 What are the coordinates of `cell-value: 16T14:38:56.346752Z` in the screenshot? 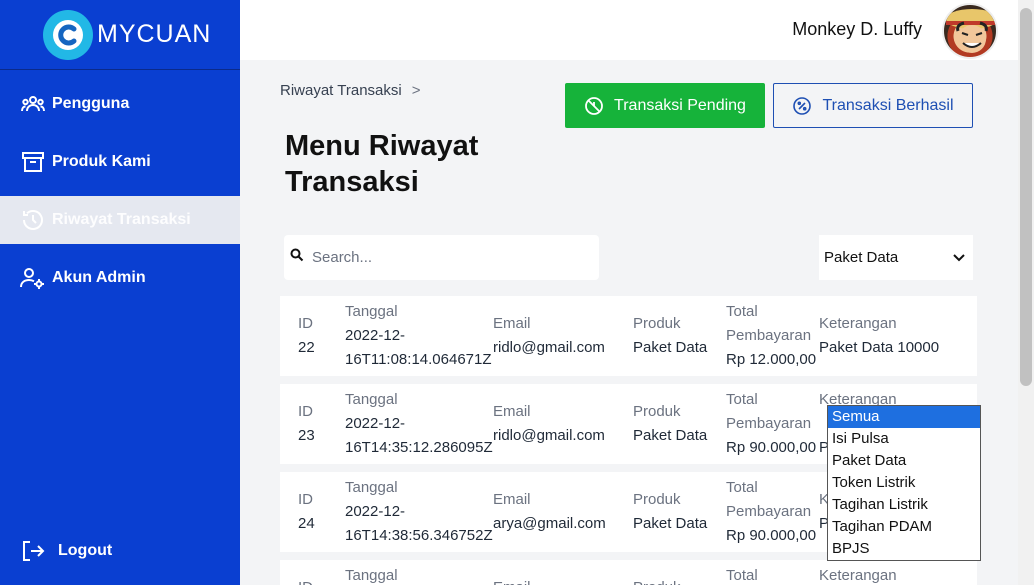 It's located at (419, 535).